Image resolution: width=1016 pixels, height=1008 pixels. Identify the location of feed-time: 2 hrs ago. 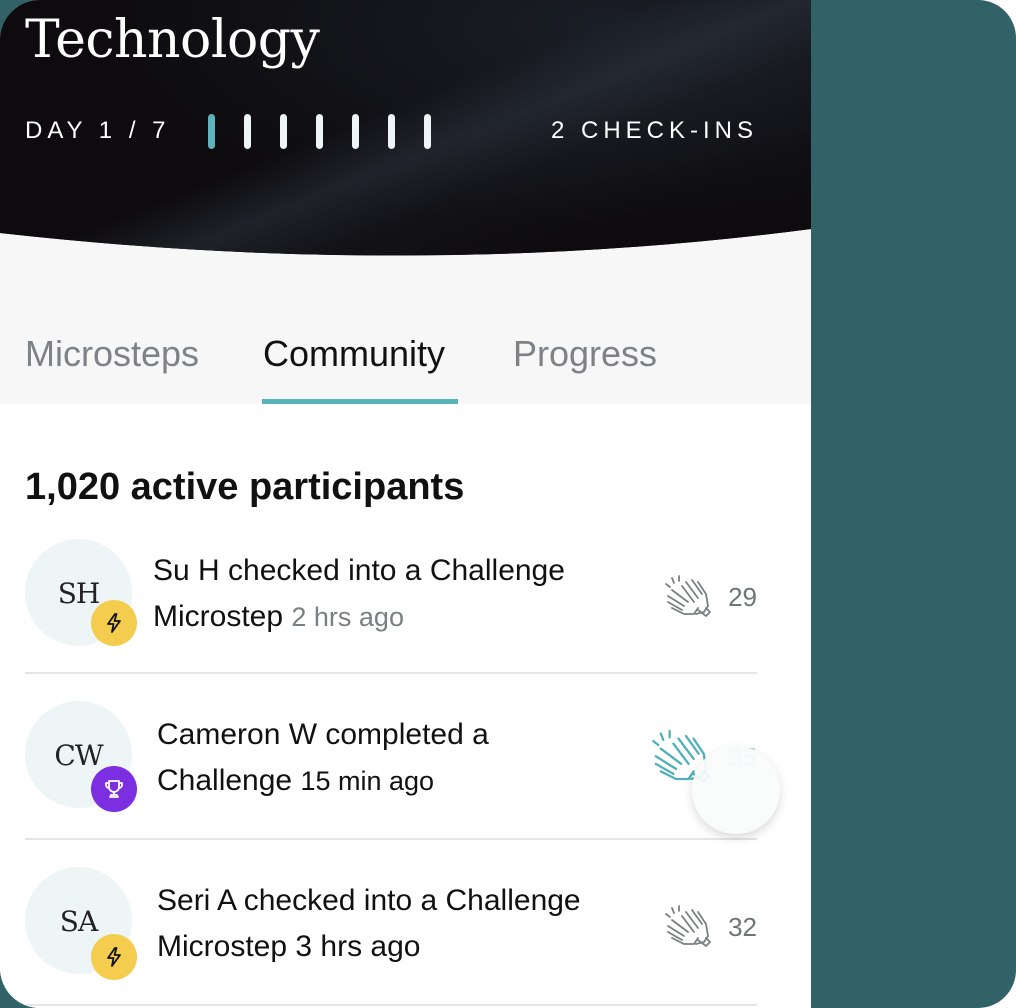
(347, 617).